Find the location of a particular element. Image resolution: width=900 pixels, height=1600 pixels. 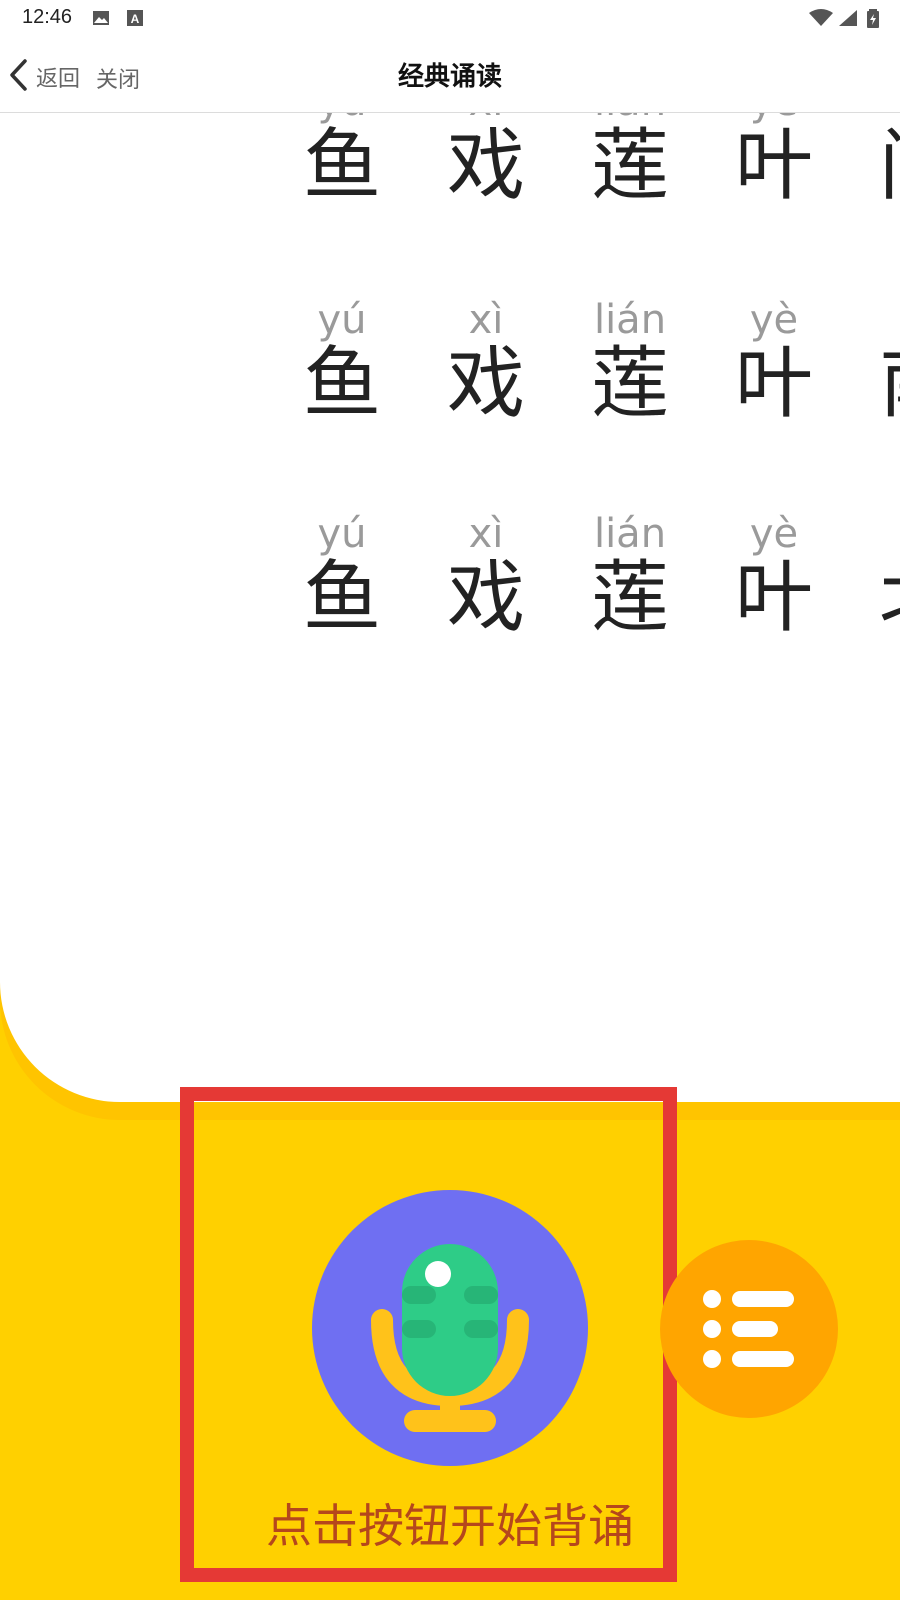

start-hint-text: 点击按钮开始背诵 is located at coordinates (450, 1526).